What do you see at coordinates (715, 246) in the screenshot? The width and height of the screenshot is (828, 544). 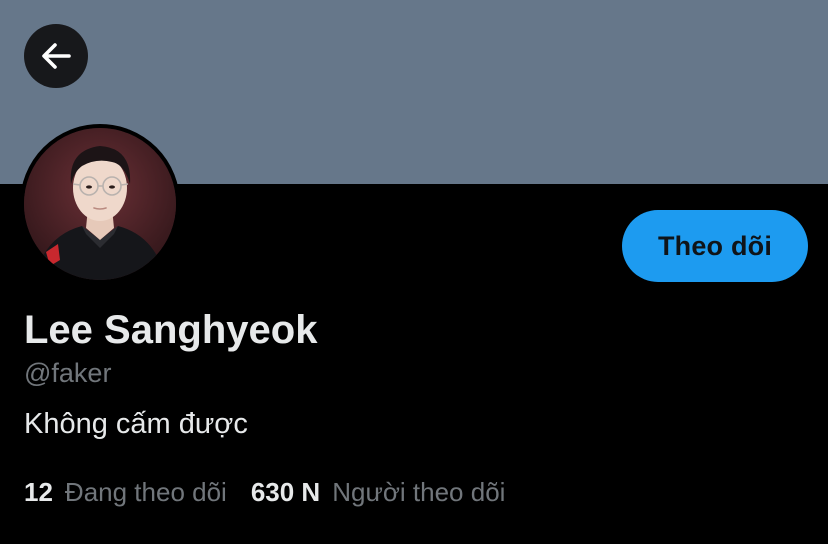 I see `follow-button: Theo dõi` at bounding box center [715, 246].